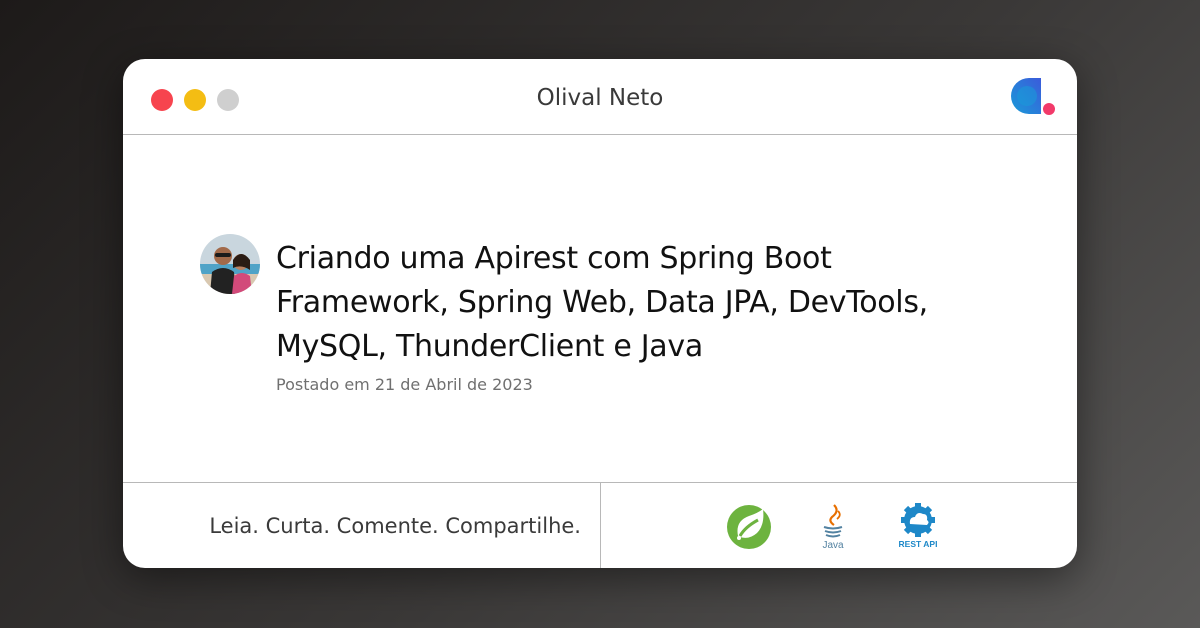  I want to click on title-bar: Olival Neto, so click(600, 97).